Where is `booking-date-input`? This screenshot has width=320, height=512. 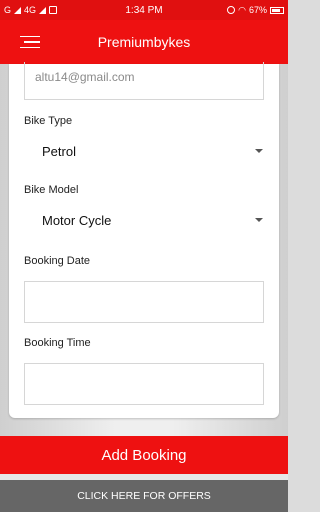 booking-date-input is located at coordinates (144, 302).